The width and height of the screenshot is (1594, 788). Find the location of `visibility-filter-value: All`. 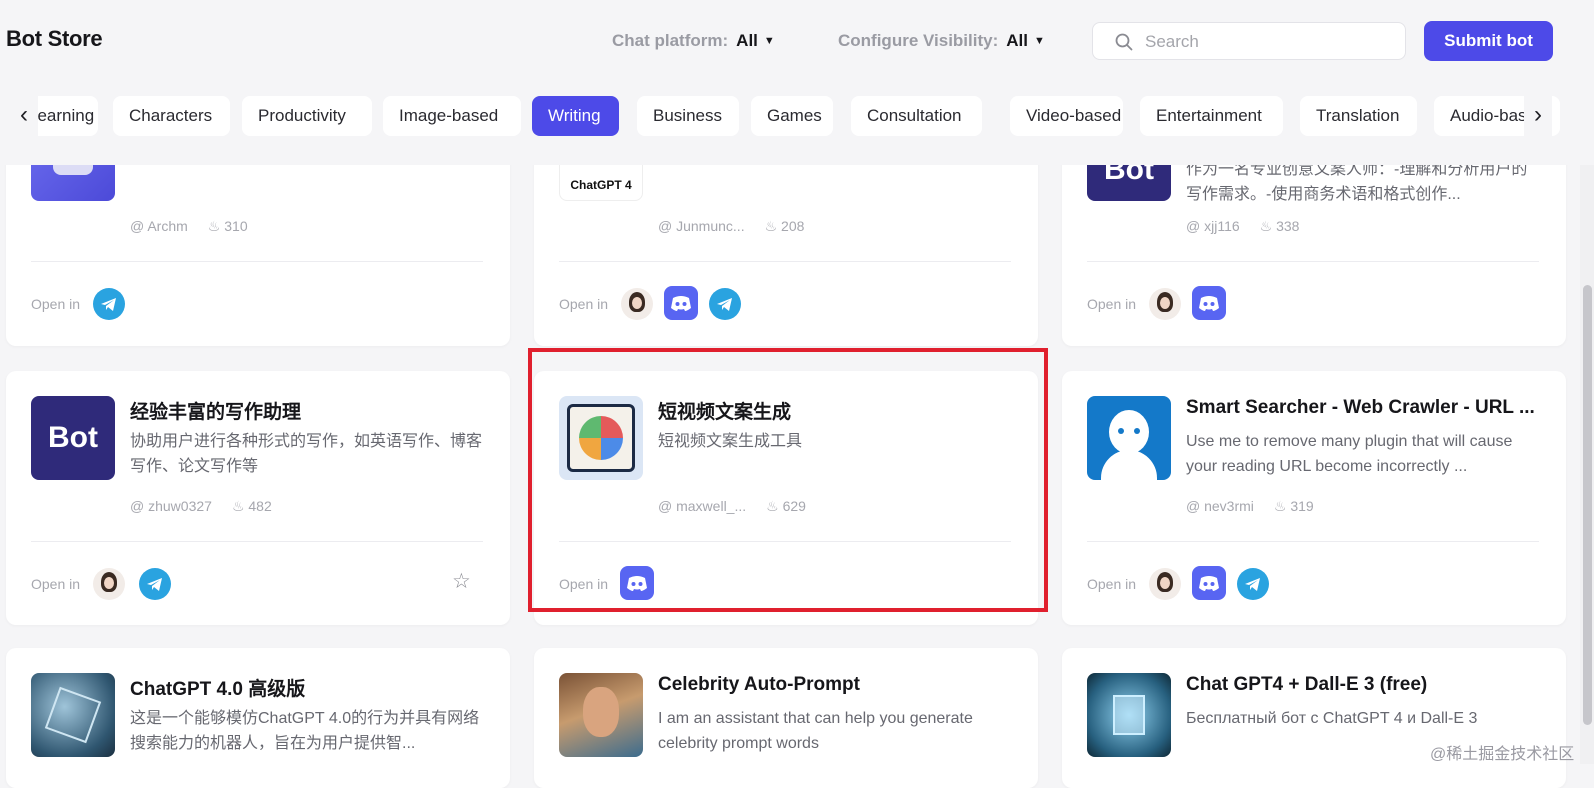

visibility-filter-value: All is located at coordinates (1017, 40).